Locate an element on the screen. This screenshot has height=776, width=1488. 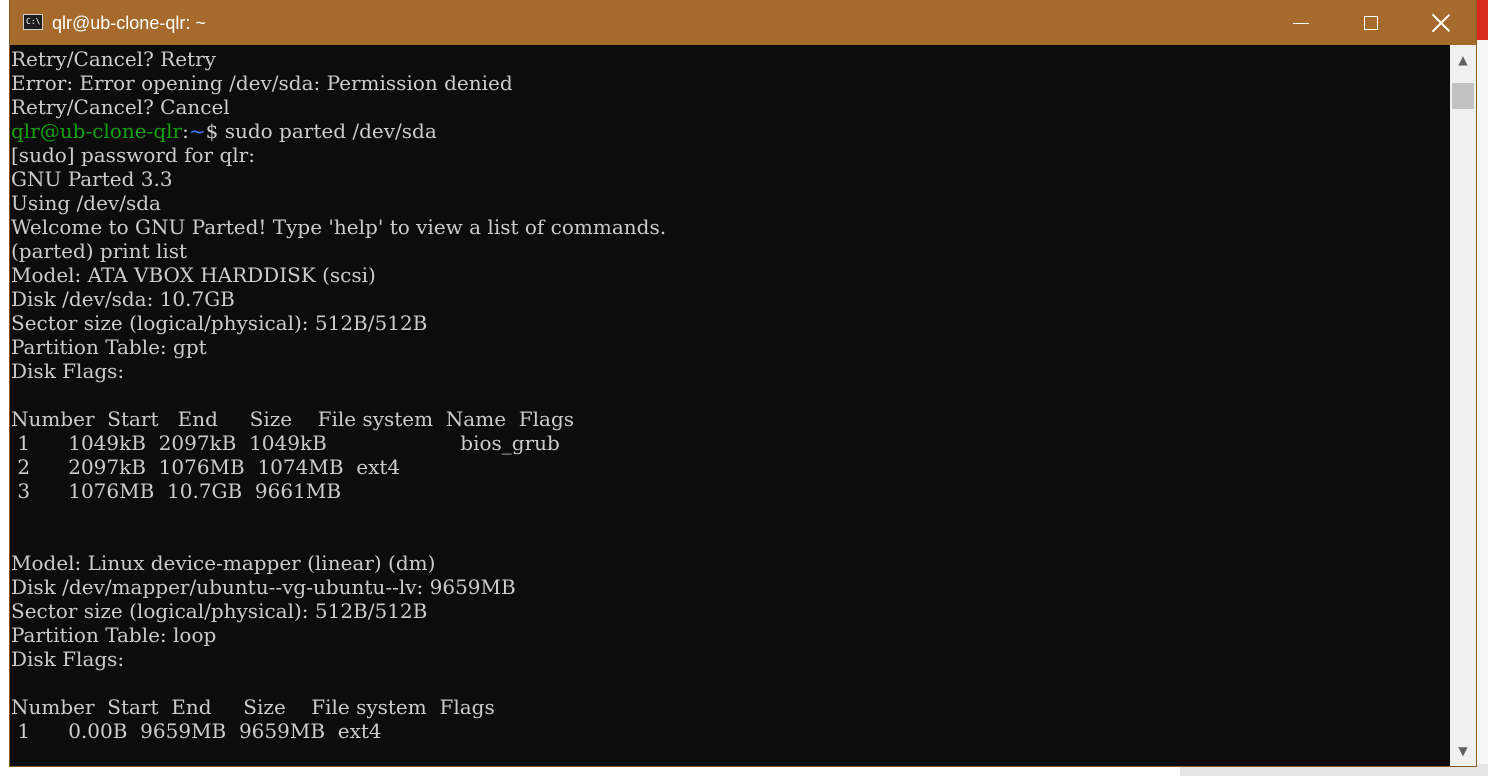
maximize-button is located at coordinates (1371, 22).